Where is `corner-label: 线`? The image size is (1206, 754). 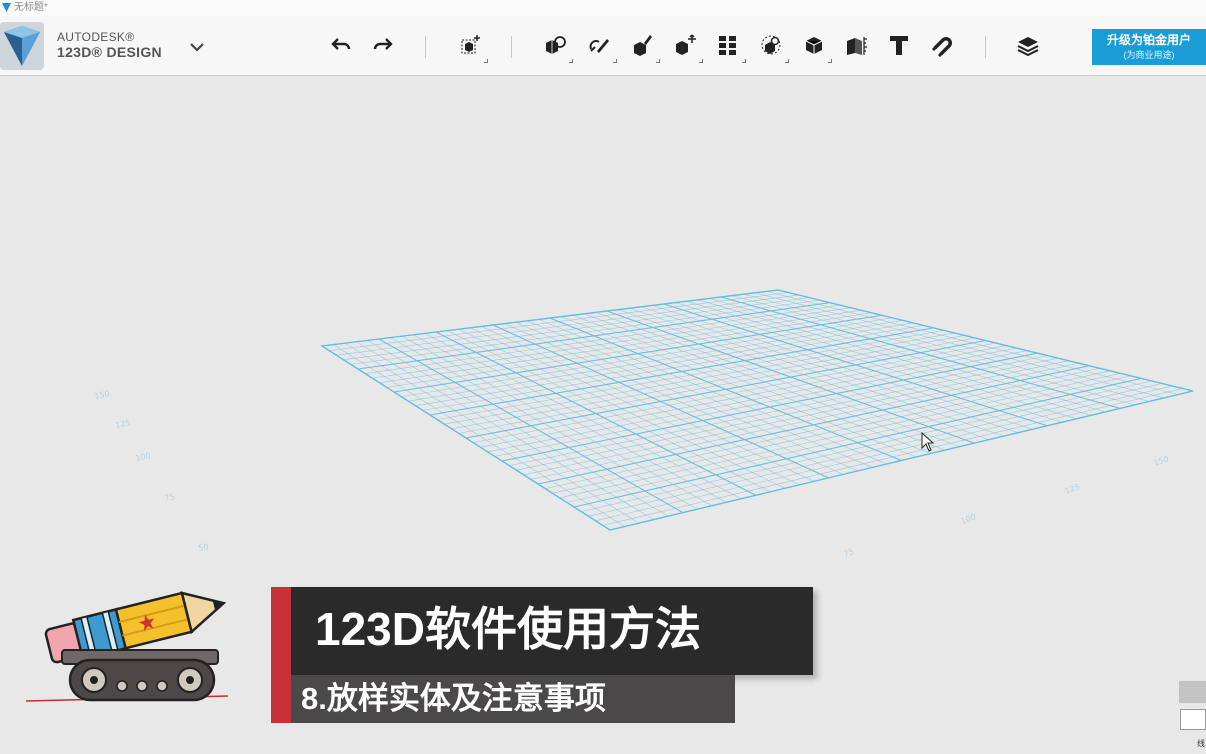
corner-label: 线 is located at coordinates (1201, 743).